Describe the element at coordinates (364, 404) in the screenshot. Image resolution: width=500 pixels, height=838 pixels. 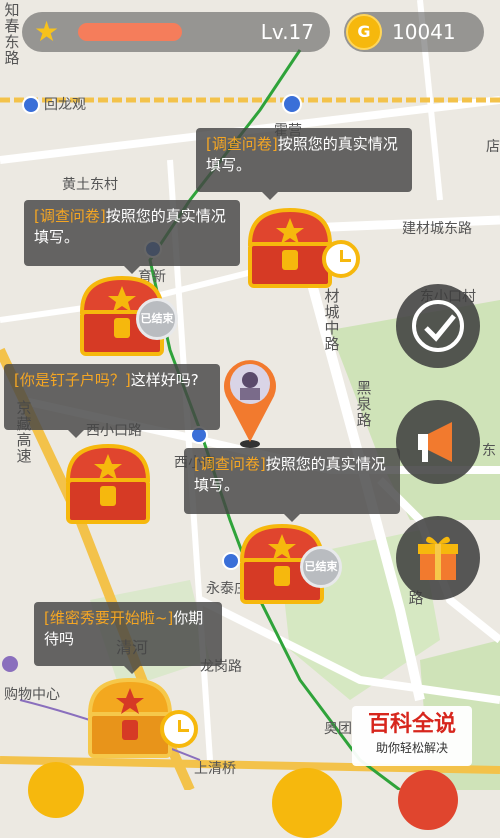
I see `map-label-heiquan-lu: 黑泉路` at that location.